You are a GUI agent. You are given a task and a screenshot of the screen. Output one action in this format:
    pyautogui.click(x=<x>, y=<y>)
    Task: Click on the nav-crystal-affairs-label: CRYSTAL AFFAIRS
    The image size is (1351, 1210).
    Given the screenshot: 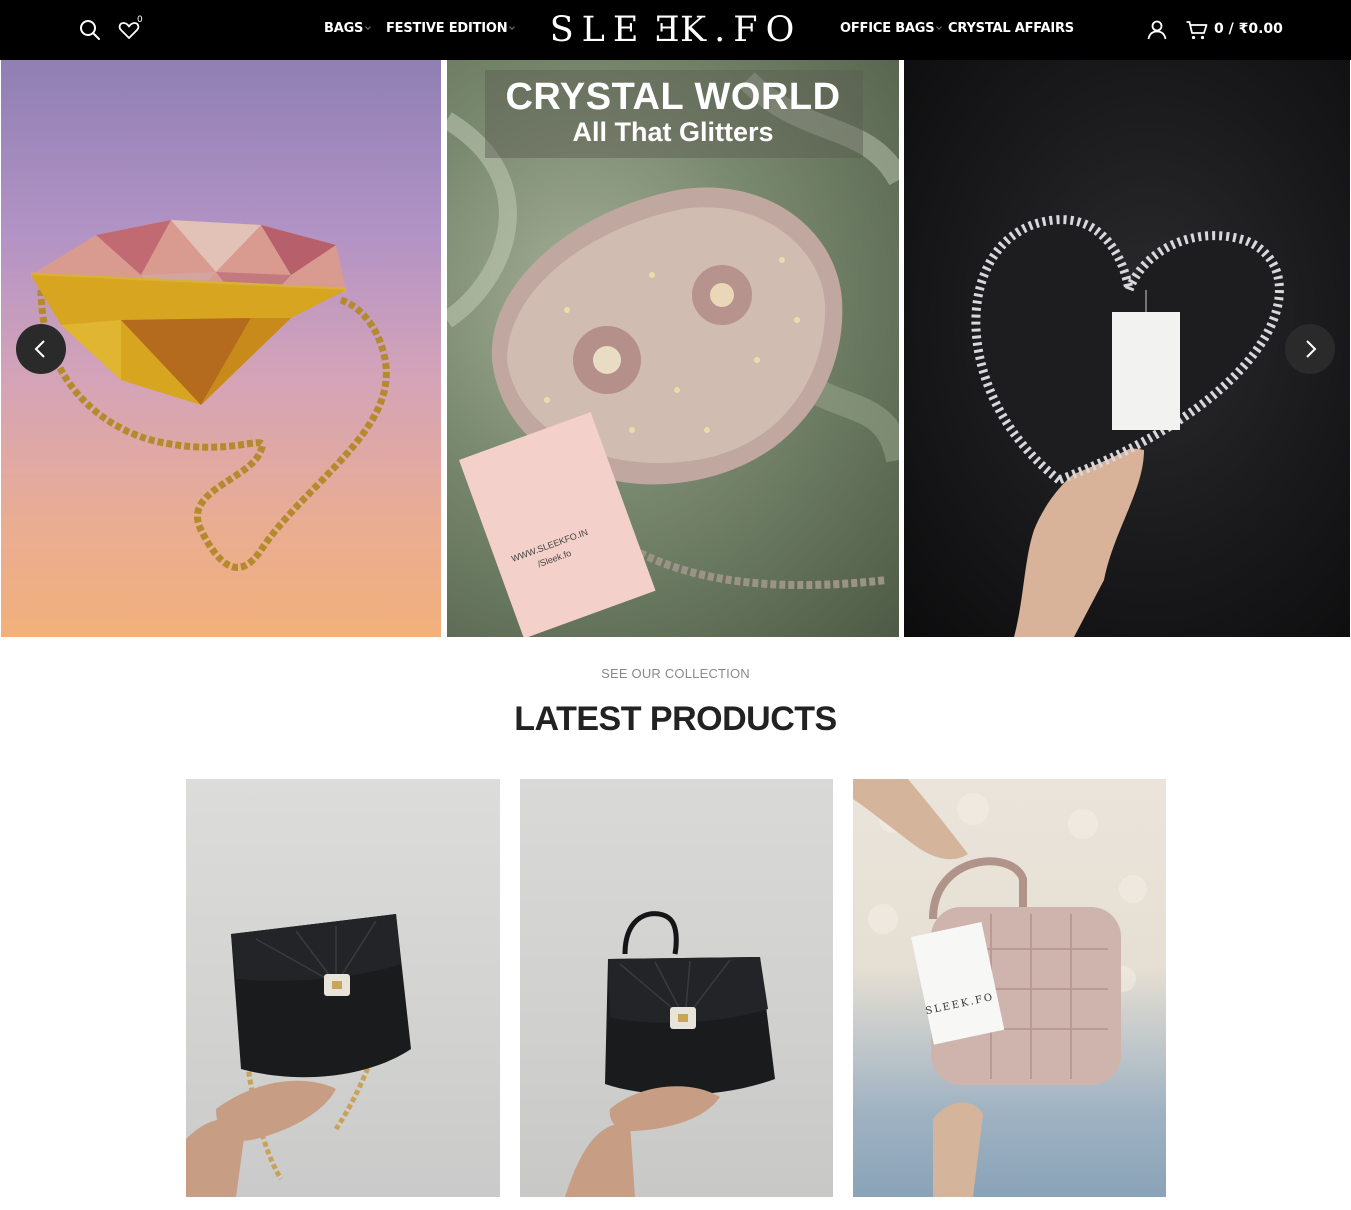 What is the action you would take?
    pyautogui.click(x=1011, y=28)
    